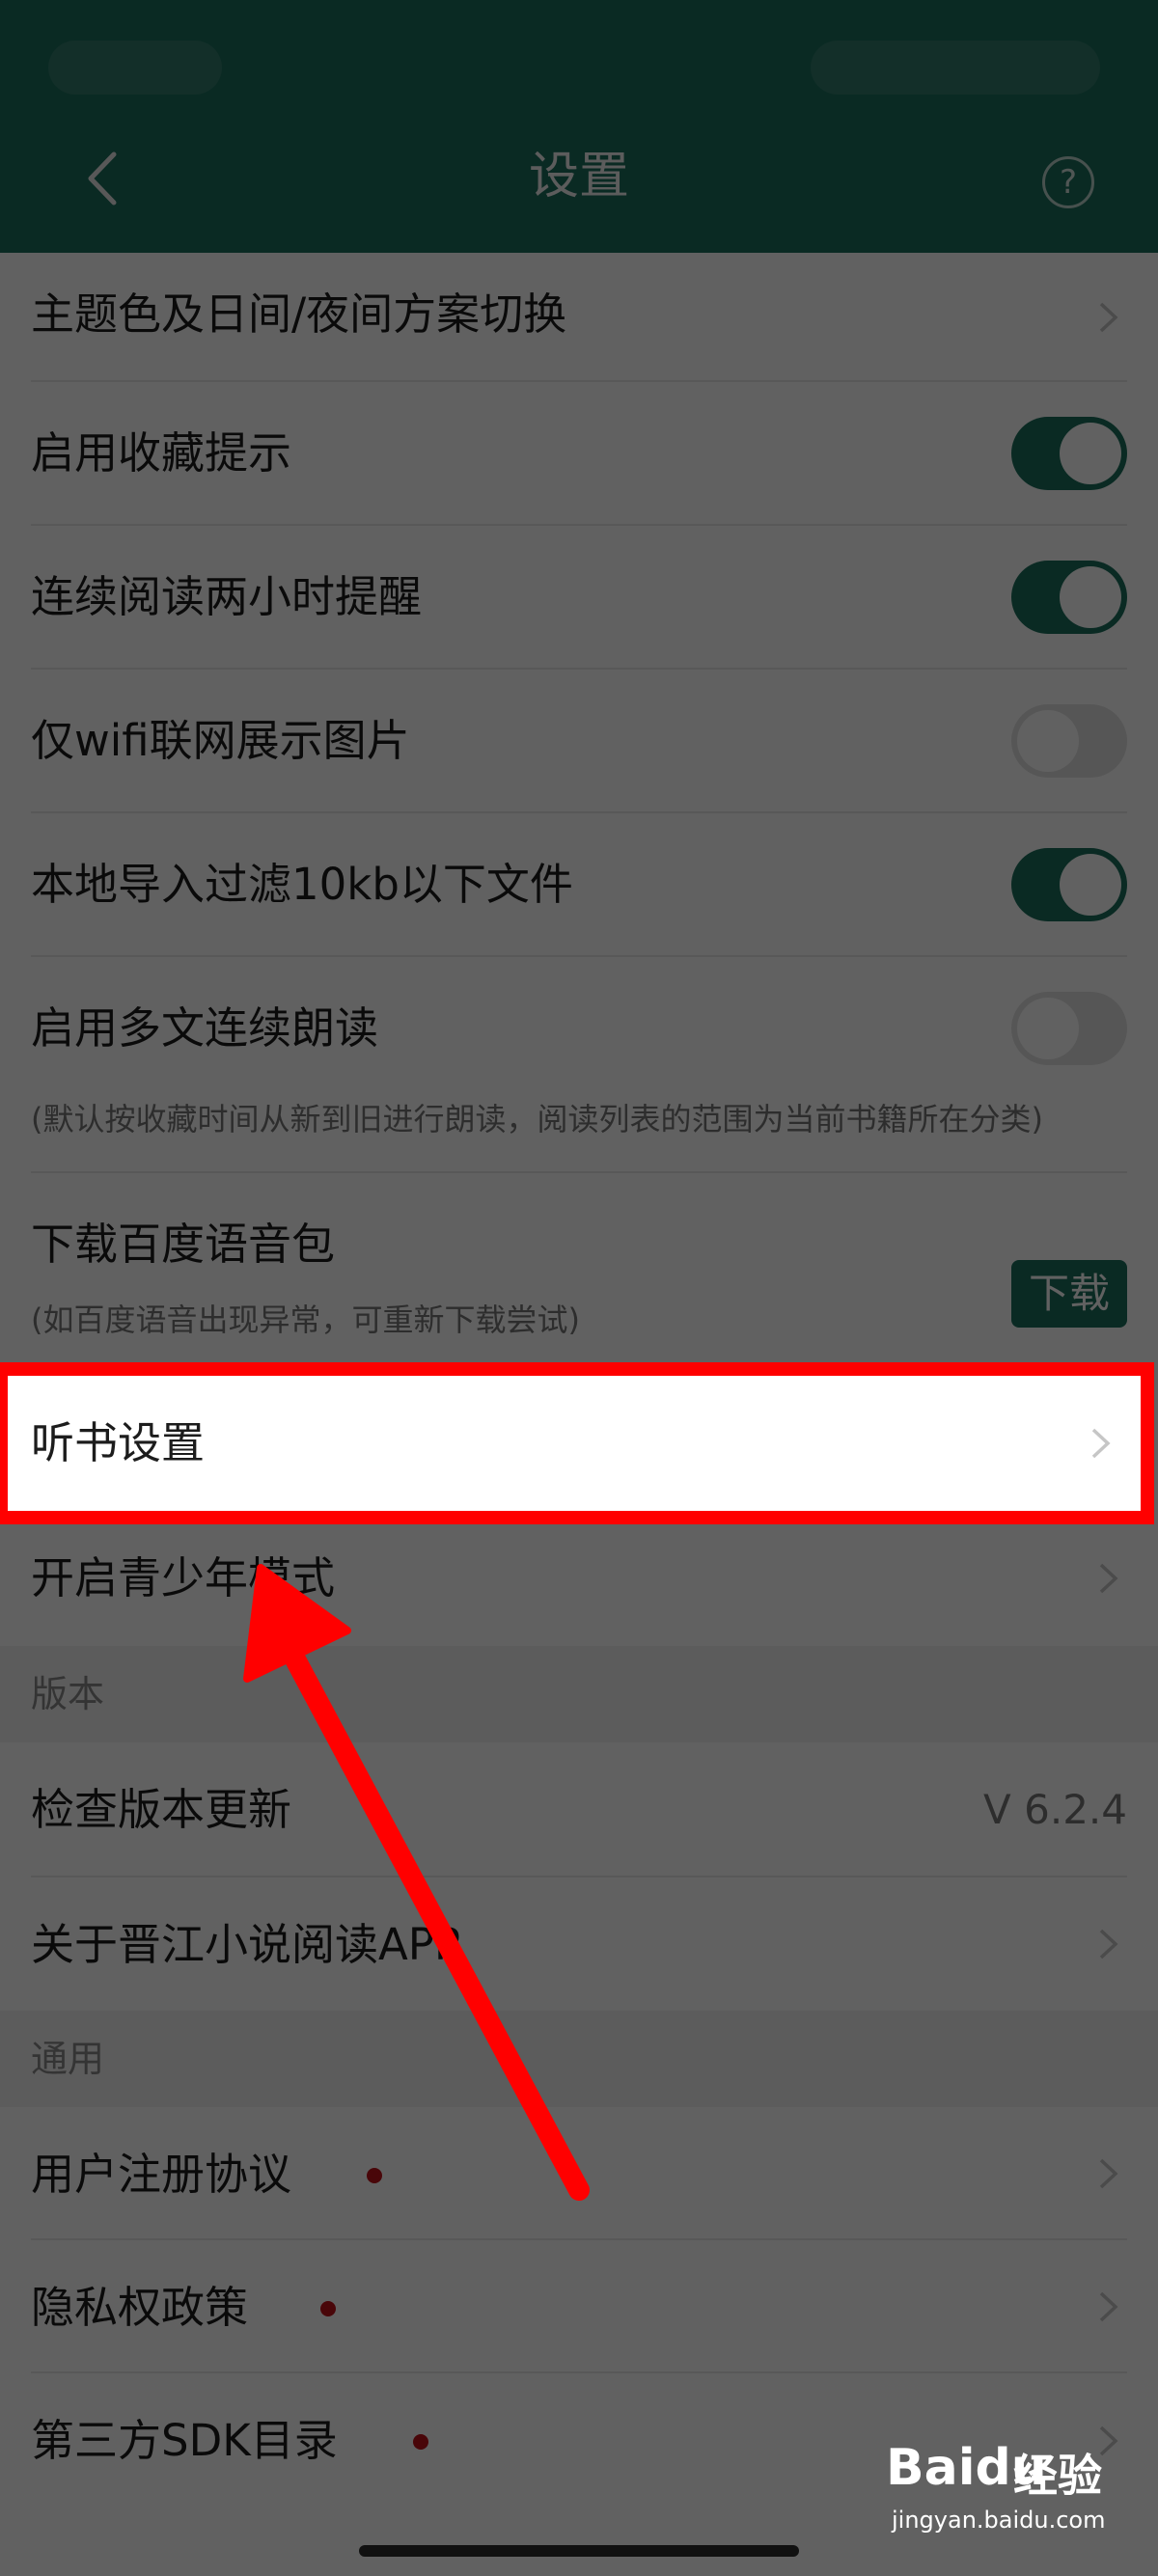 The image size is (1158, 2576). I want to click on general-section-header: 通用, so click(579, 2059).